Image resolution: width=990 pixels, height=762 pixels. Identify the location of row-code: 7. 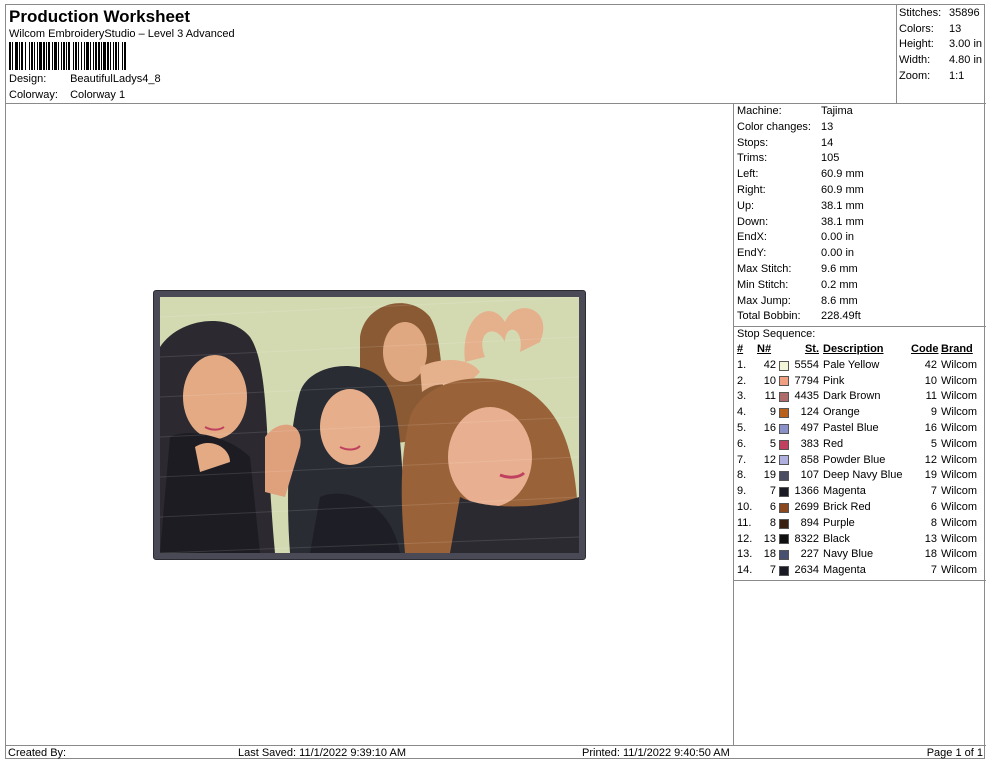
(933, 570).